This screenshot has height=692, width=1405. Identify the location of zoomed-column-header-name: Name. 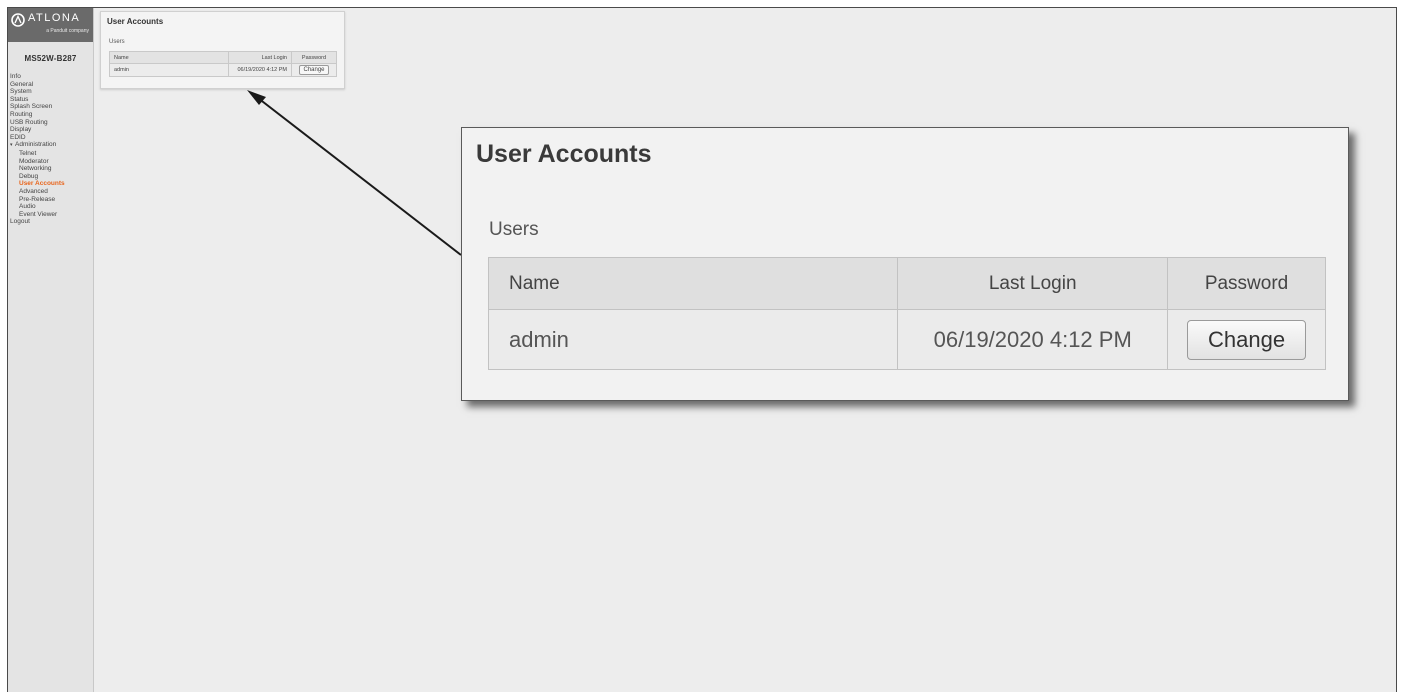
(693, 283).